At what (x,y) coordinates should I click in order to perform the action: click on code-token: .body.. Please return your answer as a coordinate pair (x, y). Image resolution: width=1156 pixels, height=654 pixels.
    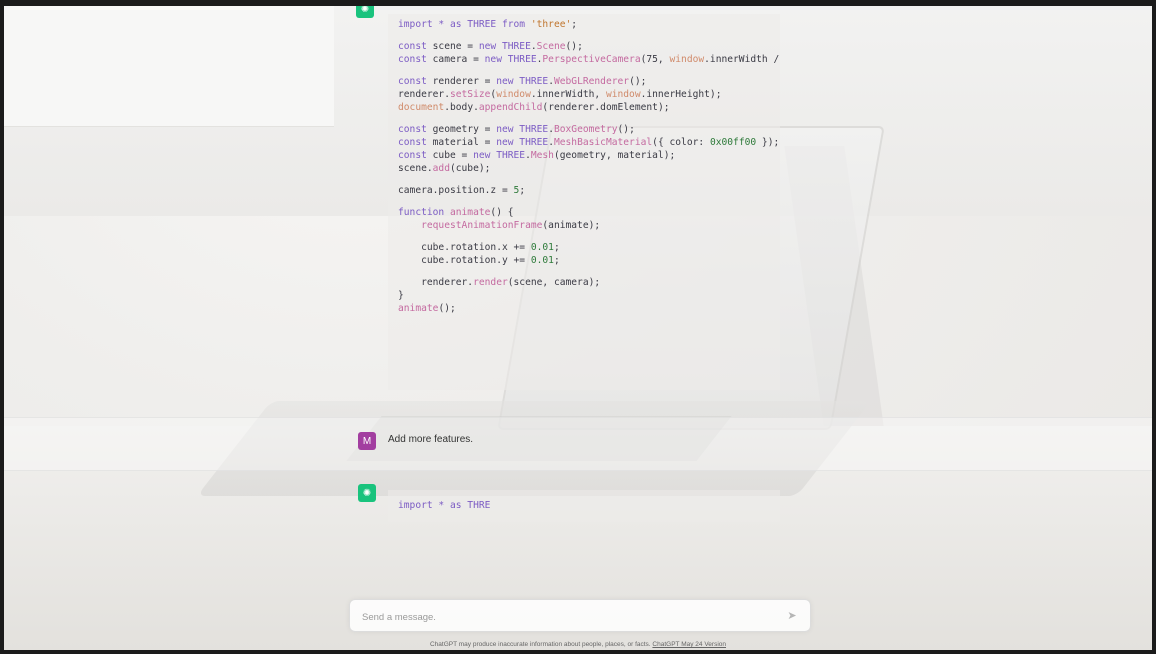
    Looking at the image, I should click on (461, 107).